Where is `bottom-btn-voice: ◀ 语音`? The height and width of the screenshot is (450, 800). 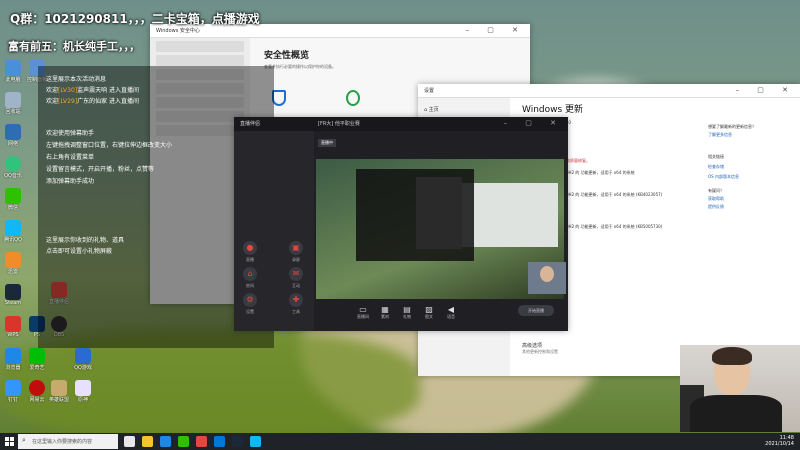
bottom-btn-voice: ◀ 语音 is located at coordinates (451, 312).